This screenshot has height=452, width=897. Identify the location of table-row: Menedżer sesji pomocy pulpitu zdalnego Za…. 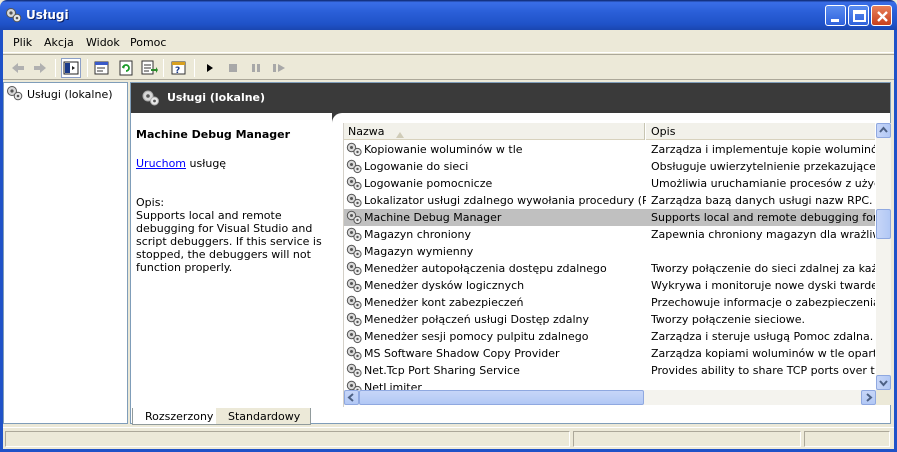
(609, 336).